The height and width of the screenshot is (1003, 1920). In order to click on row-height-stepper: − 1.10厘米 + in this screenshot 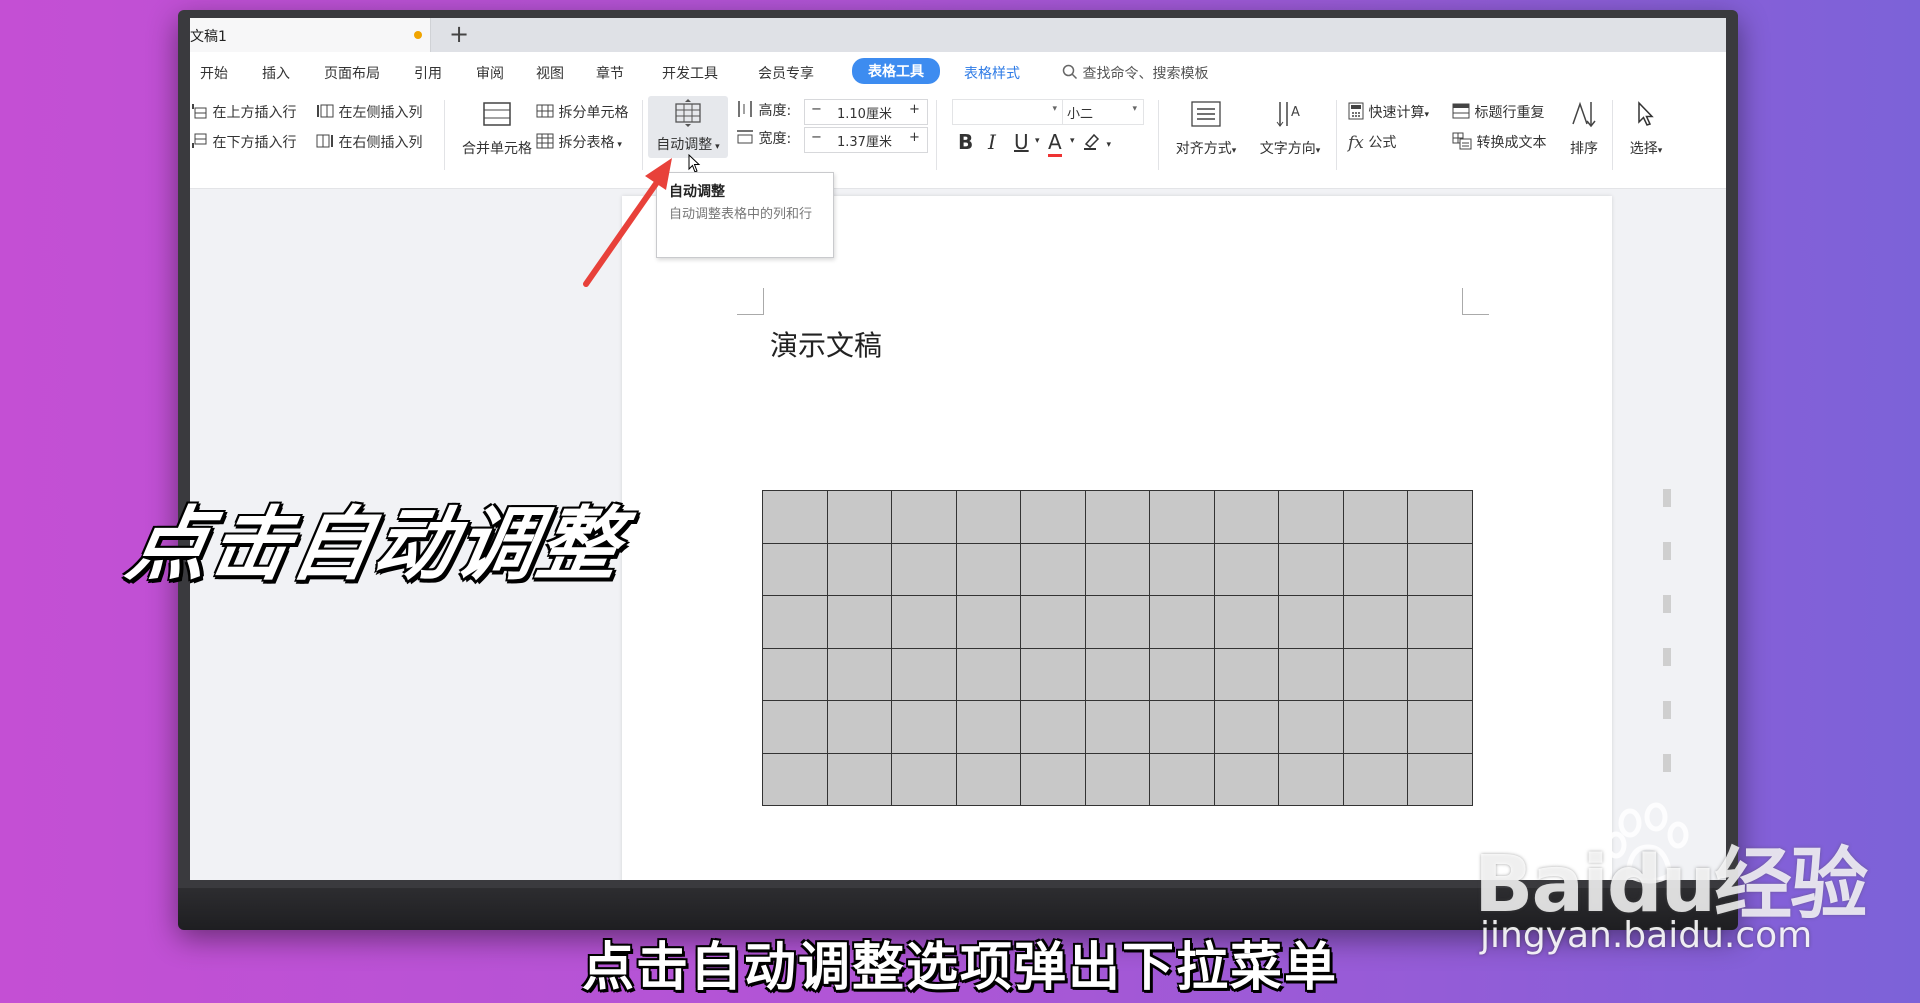, I will do `click(866, 112)`.